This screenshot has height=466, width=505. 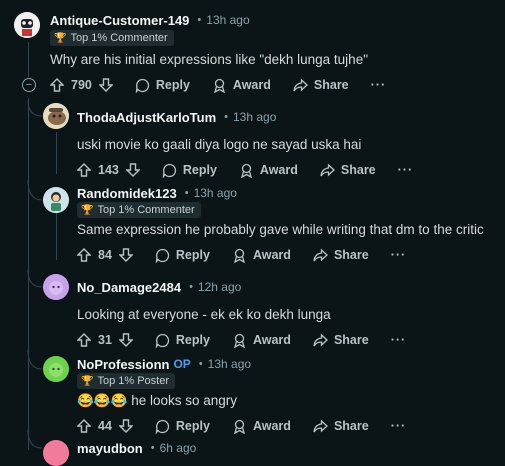 What do you see at coordinates (56, 153) in the screenshot?
I see `thread-line-child` at bounding box center [56, 153].